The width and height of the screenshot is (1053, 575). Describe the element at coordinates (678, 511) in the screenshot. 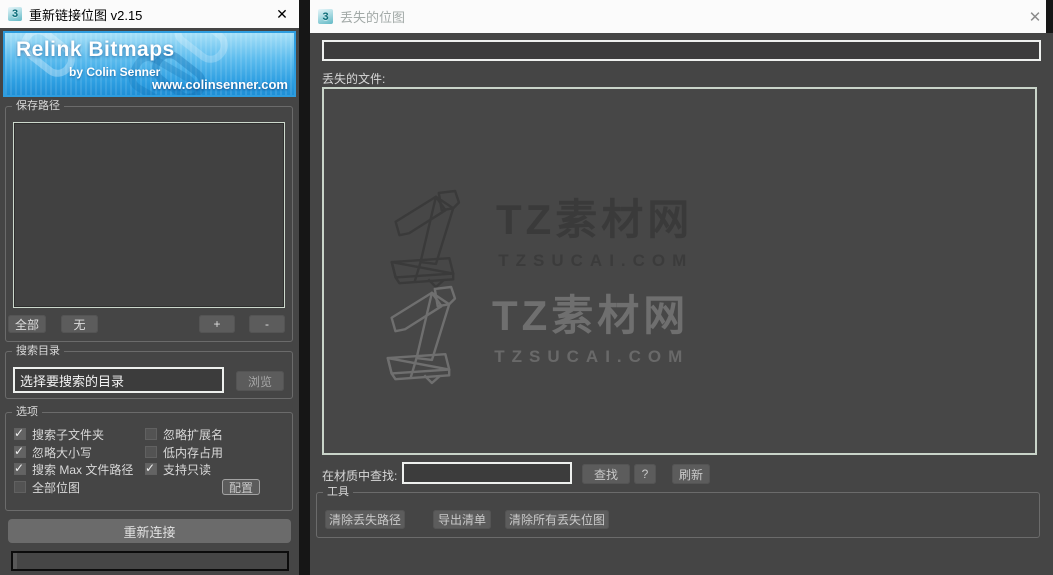

I see `tools-group: 工具` at that location.